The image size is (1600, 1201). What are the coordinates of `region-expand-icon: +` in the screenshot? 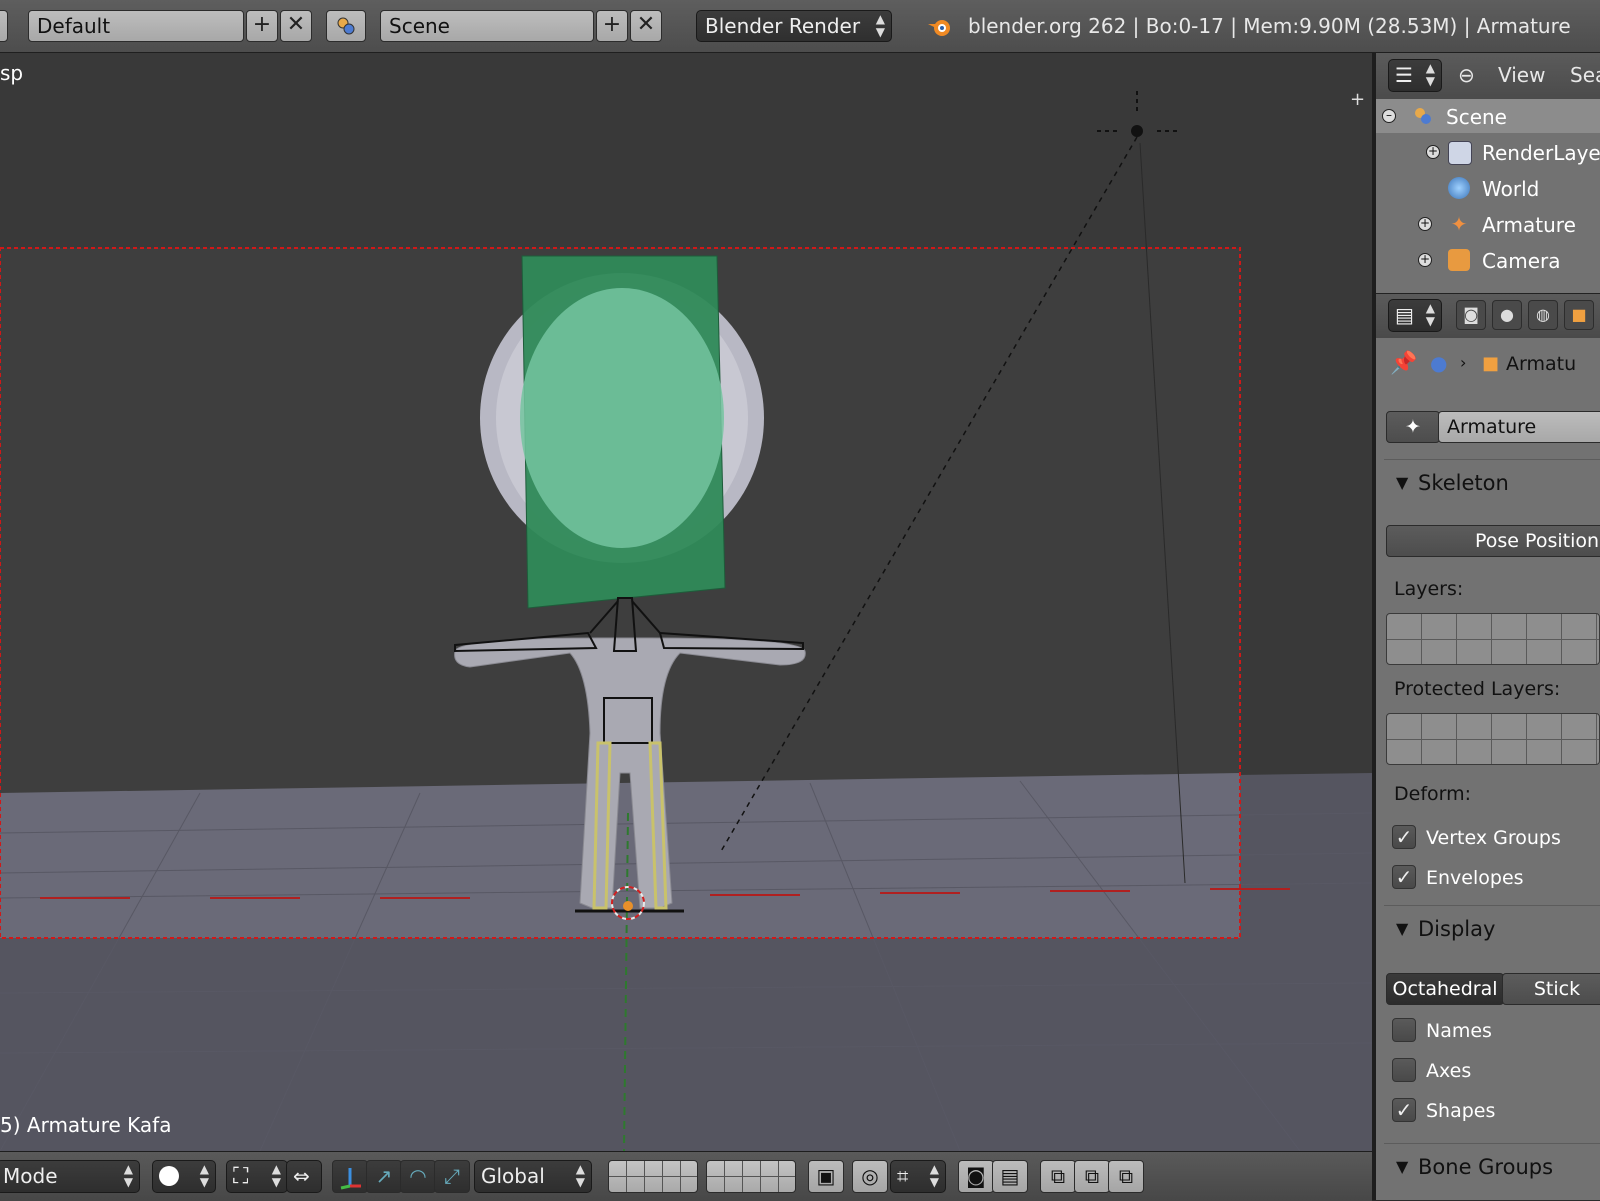 It's located at (1357, 99).